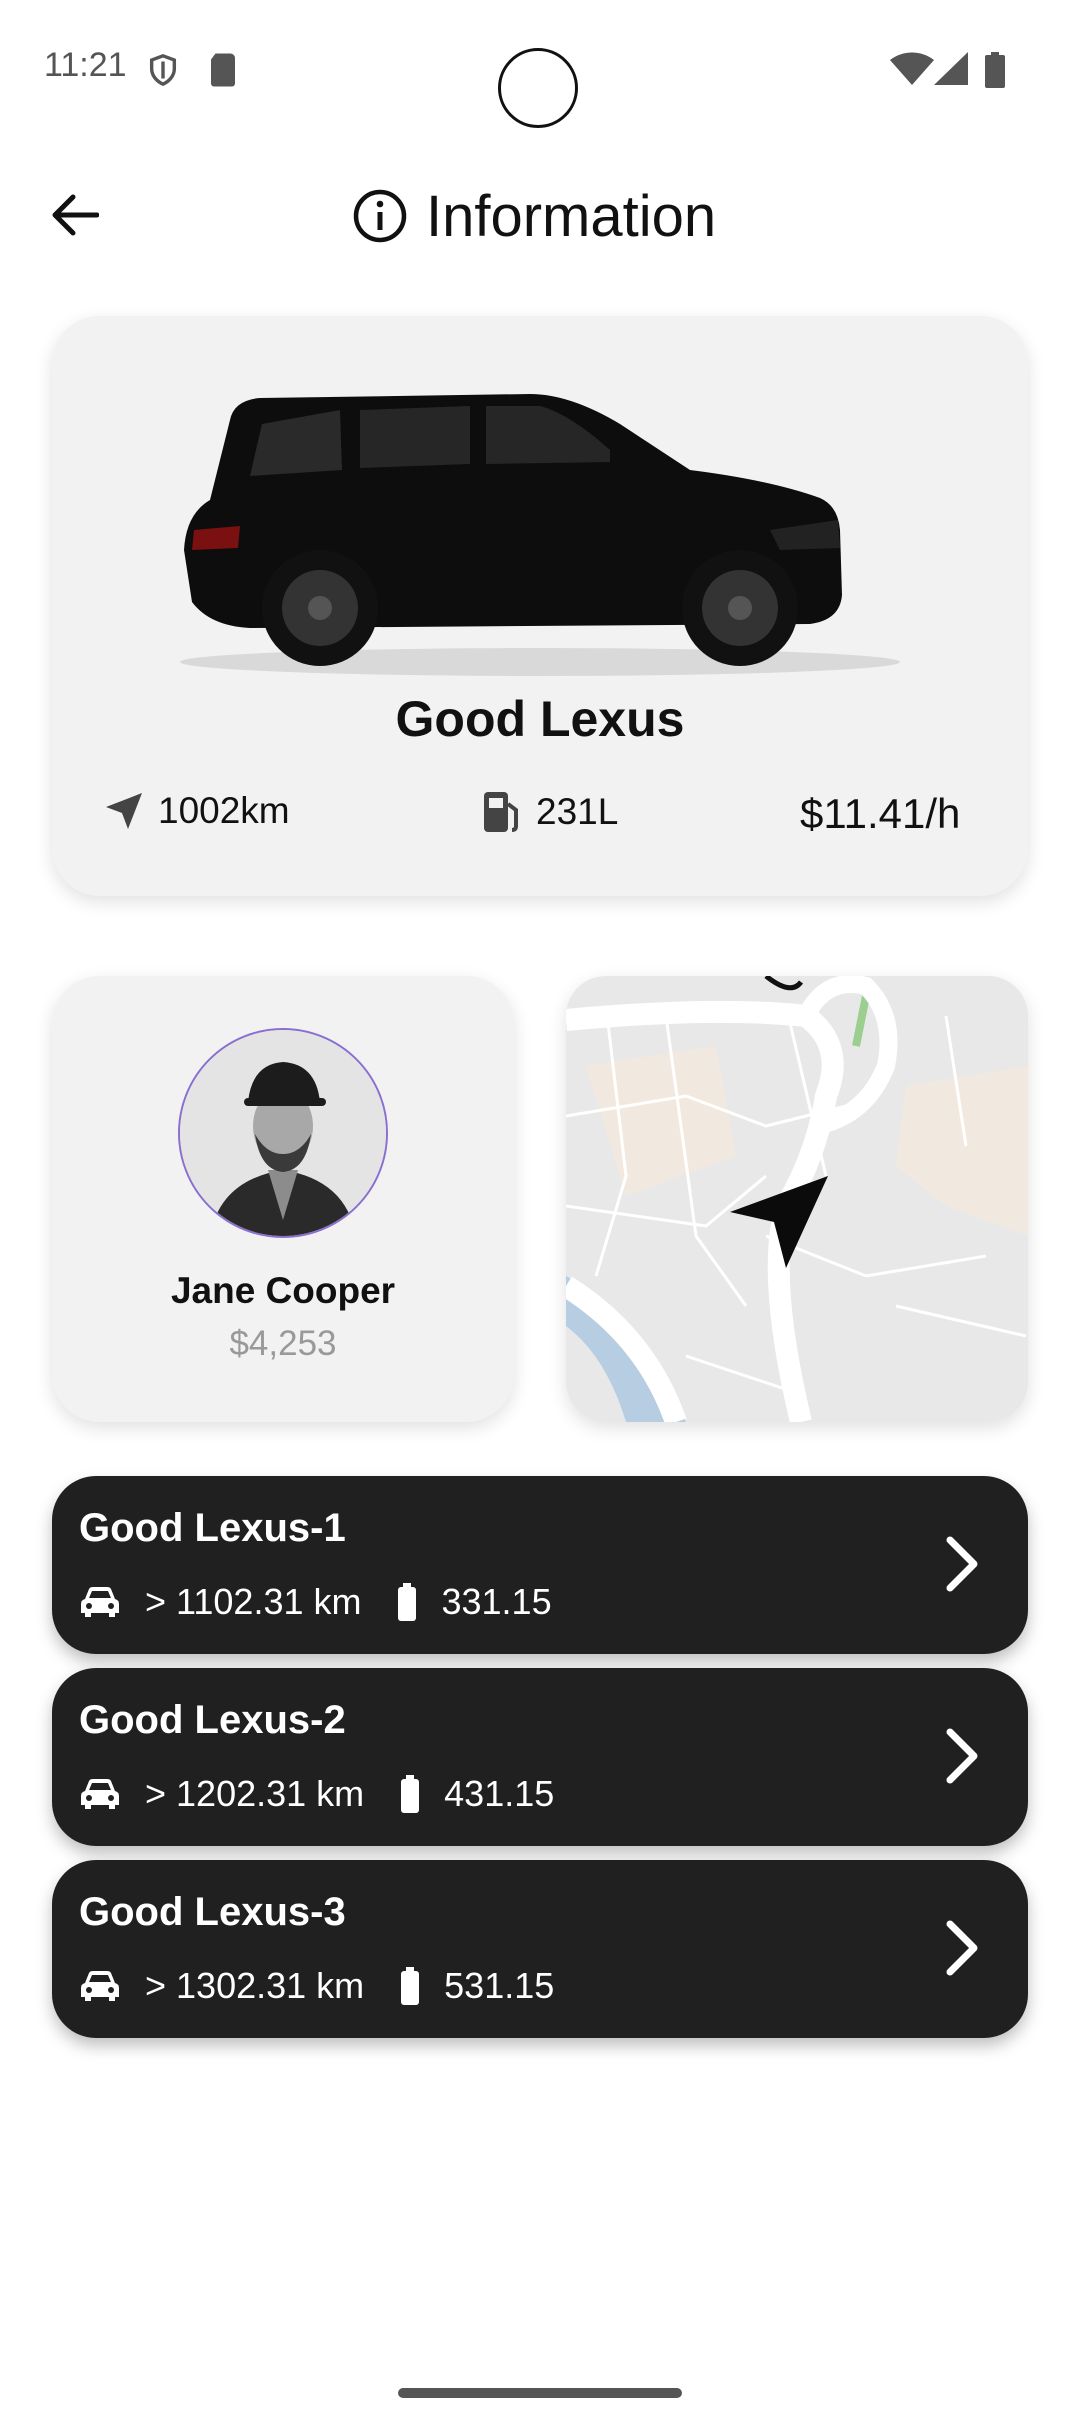 The height and width of the screenshot is (2424, 1080). What do you see at coordinates (540, 535) in the screenshot?
I see `car-image` at bounding box center [540, 535].